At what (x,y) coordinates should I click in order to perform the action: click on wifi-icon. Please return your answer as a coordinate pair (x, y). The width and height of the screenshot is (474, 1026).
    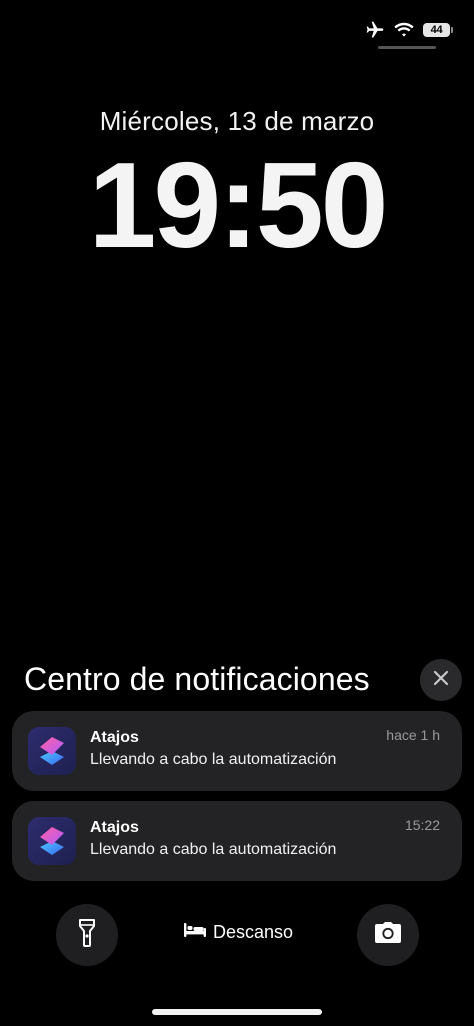
    Looking at the image, I should click on (404, 30).